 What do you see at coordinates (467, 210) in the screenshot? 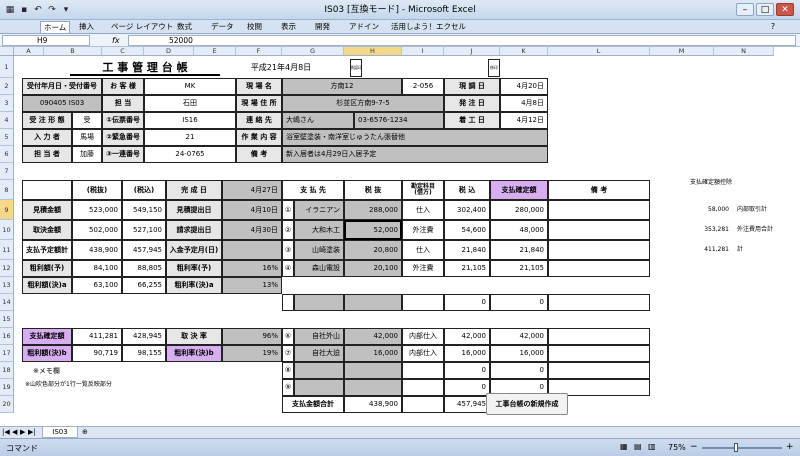
I see `payment-inc: 302,400` at bounding box center [467, 210].